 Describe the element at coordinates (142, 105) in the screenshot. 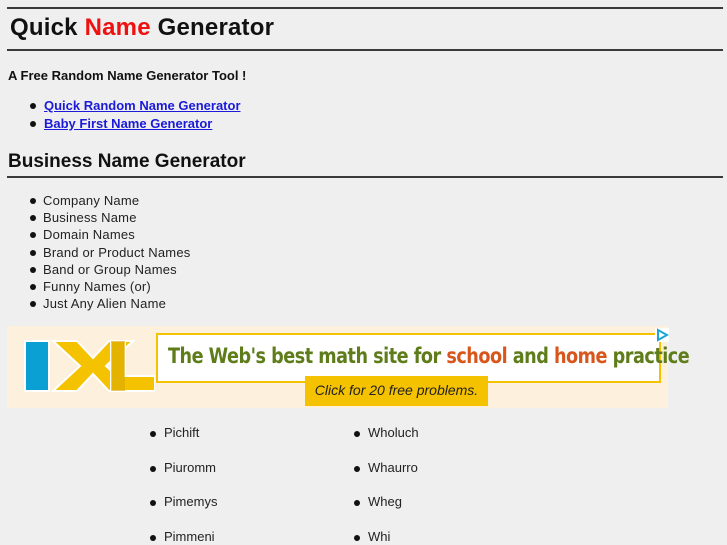

I see `quick-random-name-link: Quick Random Name Generator` at that location.